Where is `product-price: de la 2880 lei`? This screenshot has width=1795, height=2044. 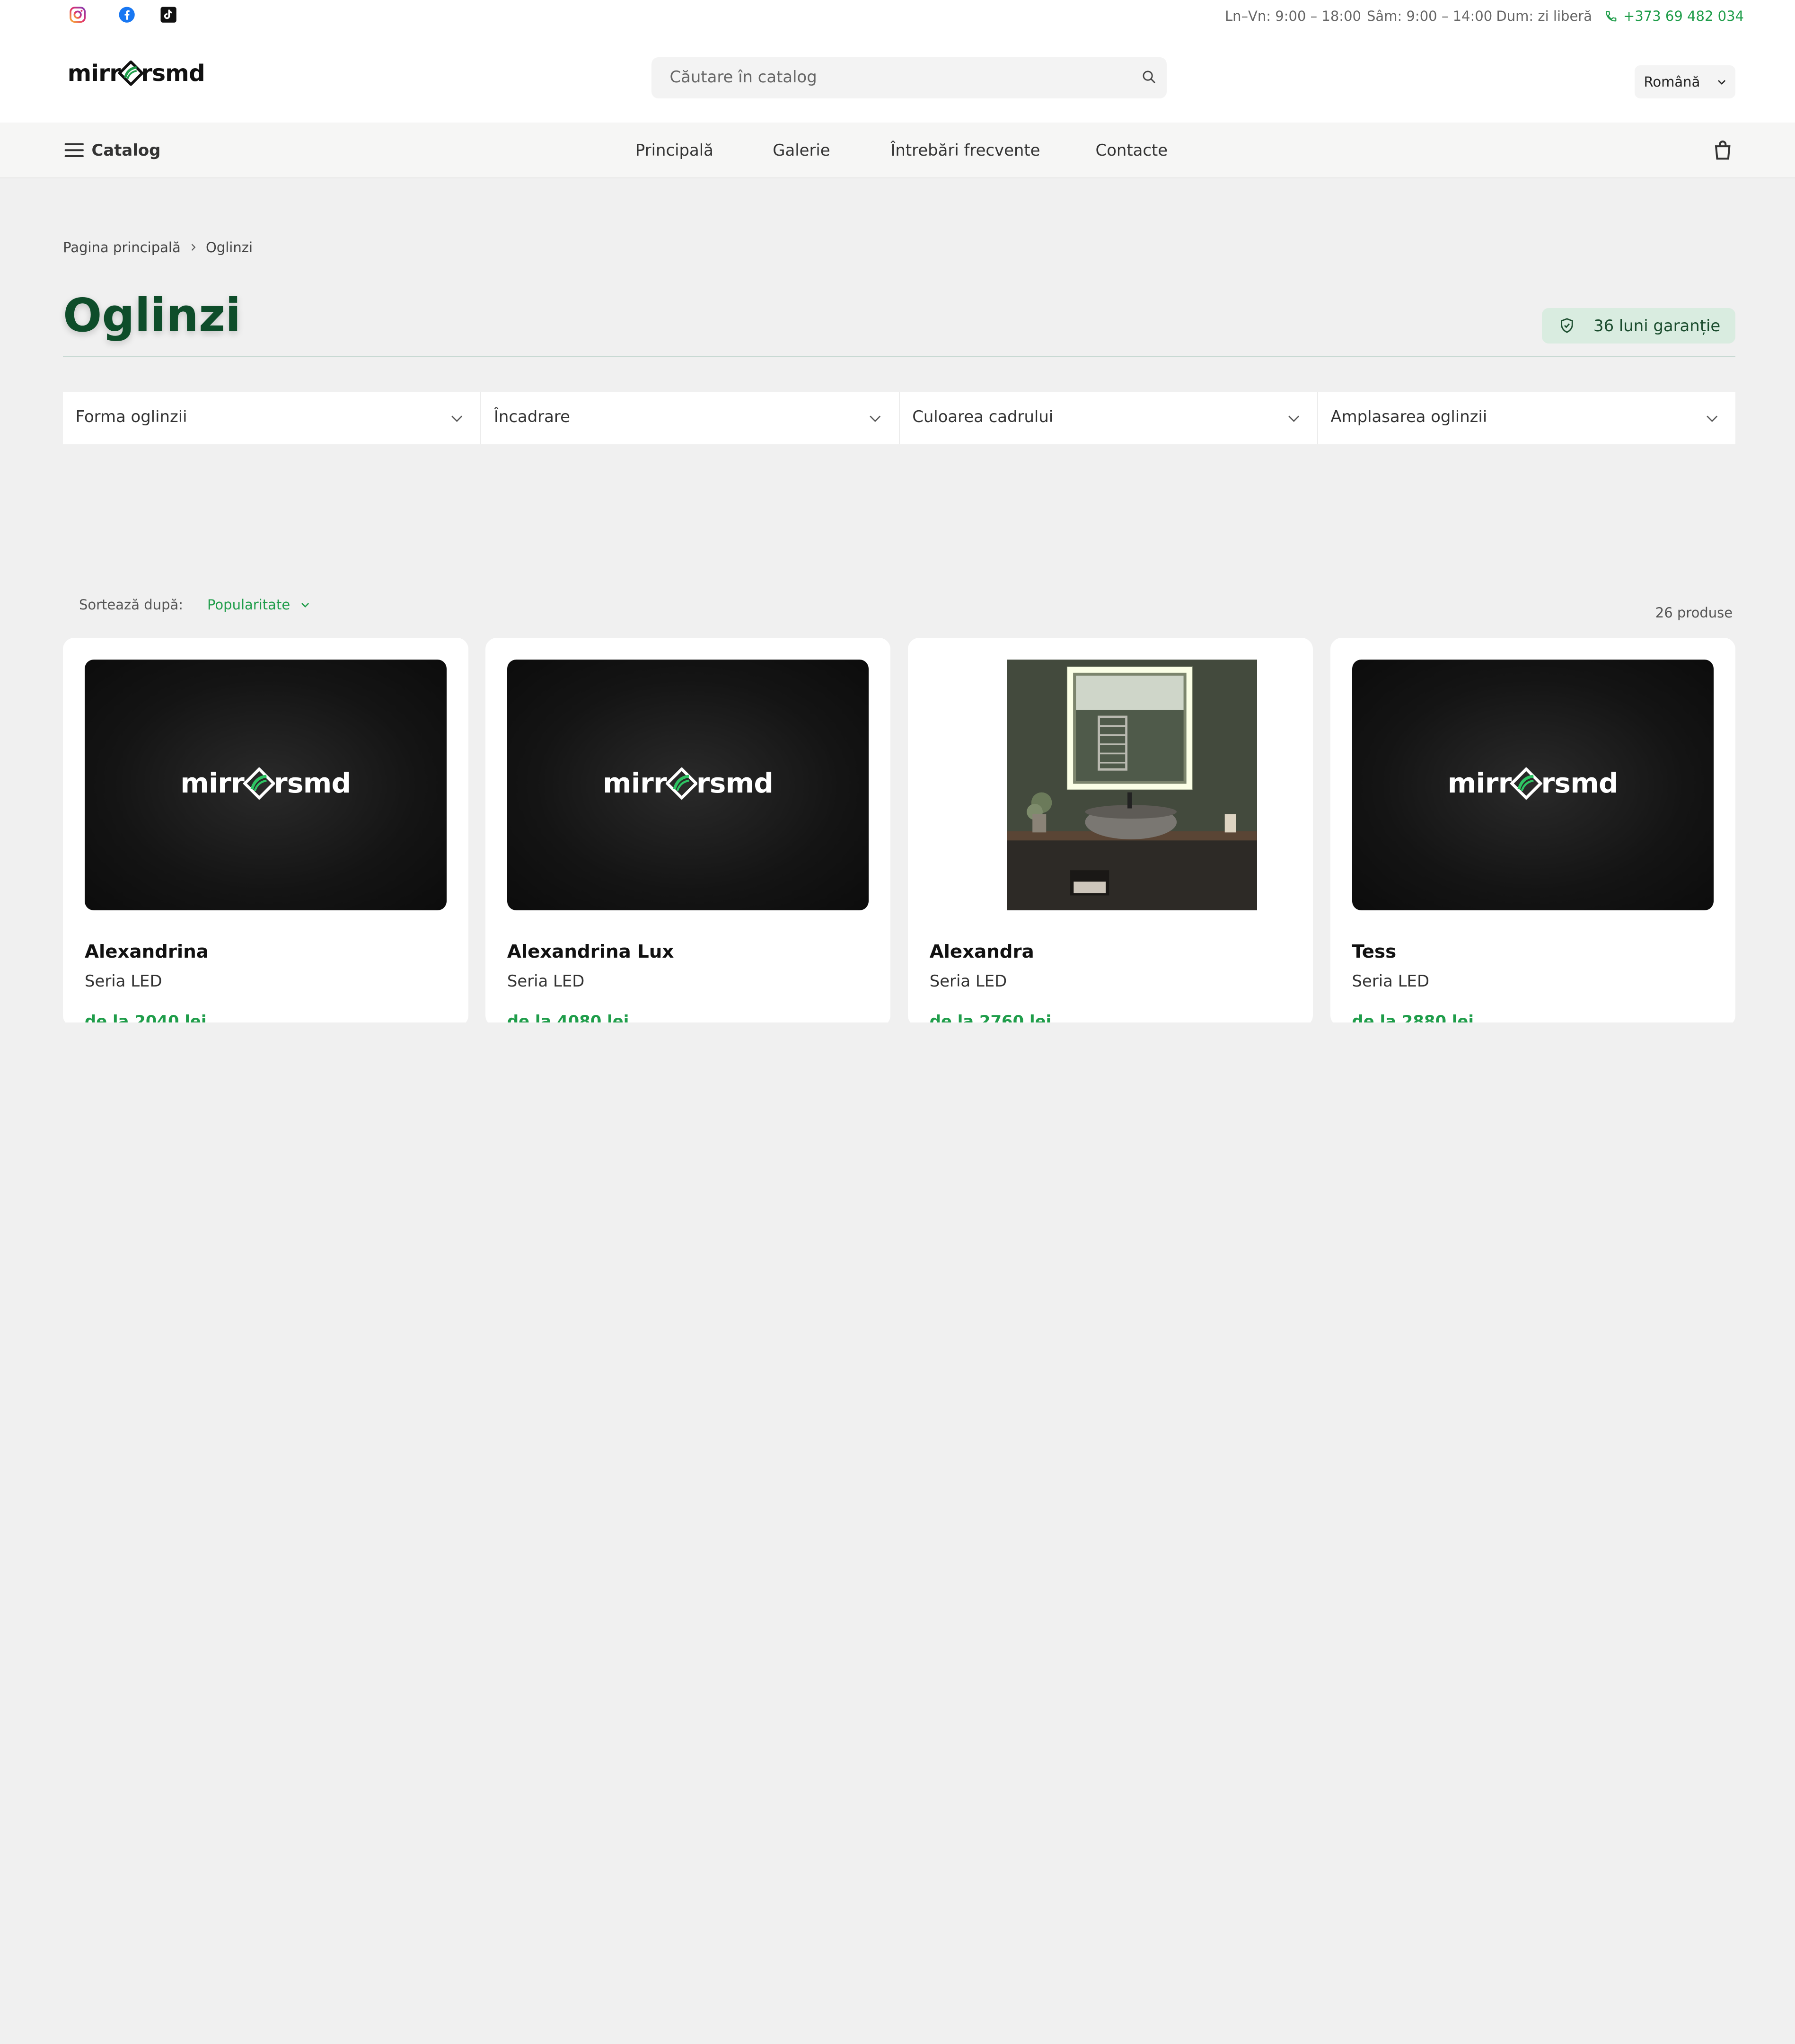 product-price: de la 2880 lei is located at coordinates (1413, 1017).